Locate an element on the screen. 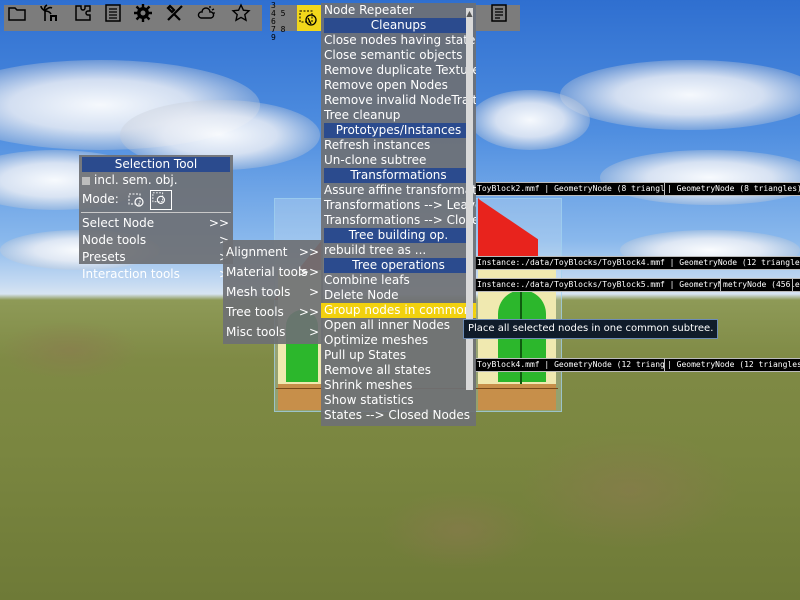  tree-menu-item: Delete Node is located at coordinates (398, 295).